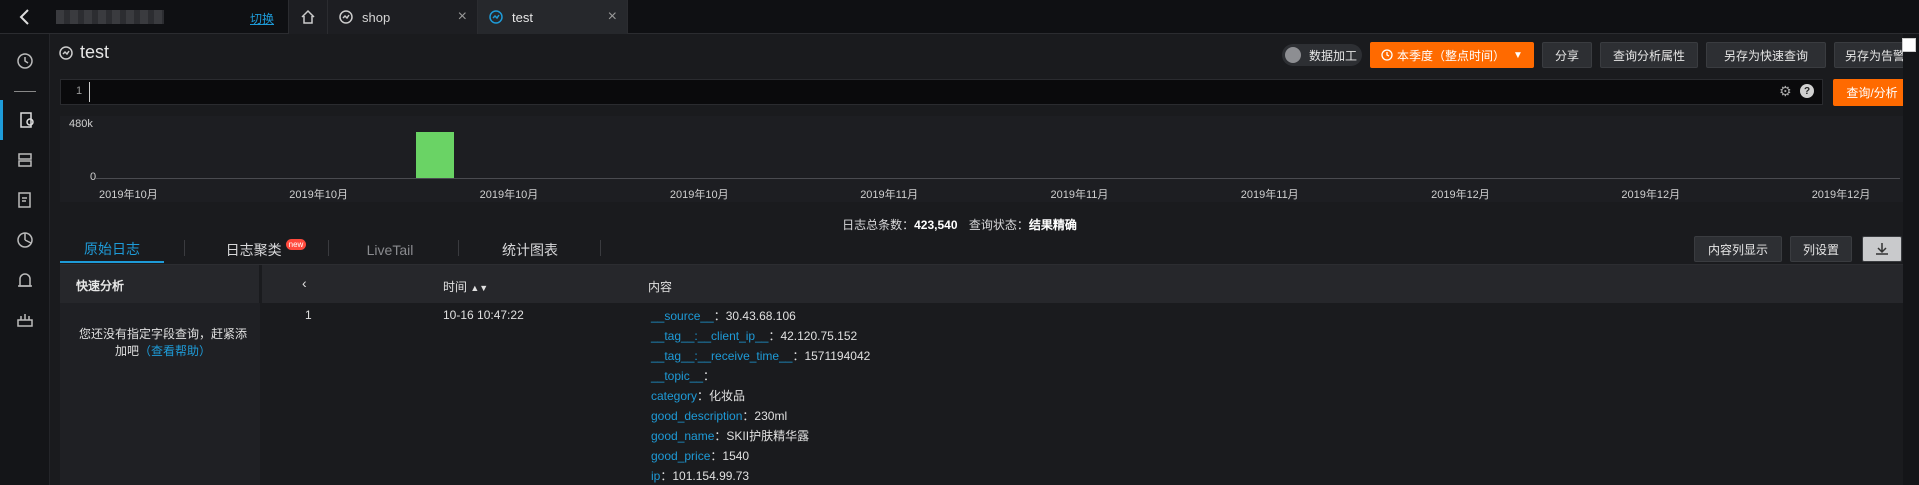 The width and height of the screenshot is (1919, 485). What do you see at coordinates (941, 92) in the screenshot?
I see `query-input` at bounding box center [941, 92].